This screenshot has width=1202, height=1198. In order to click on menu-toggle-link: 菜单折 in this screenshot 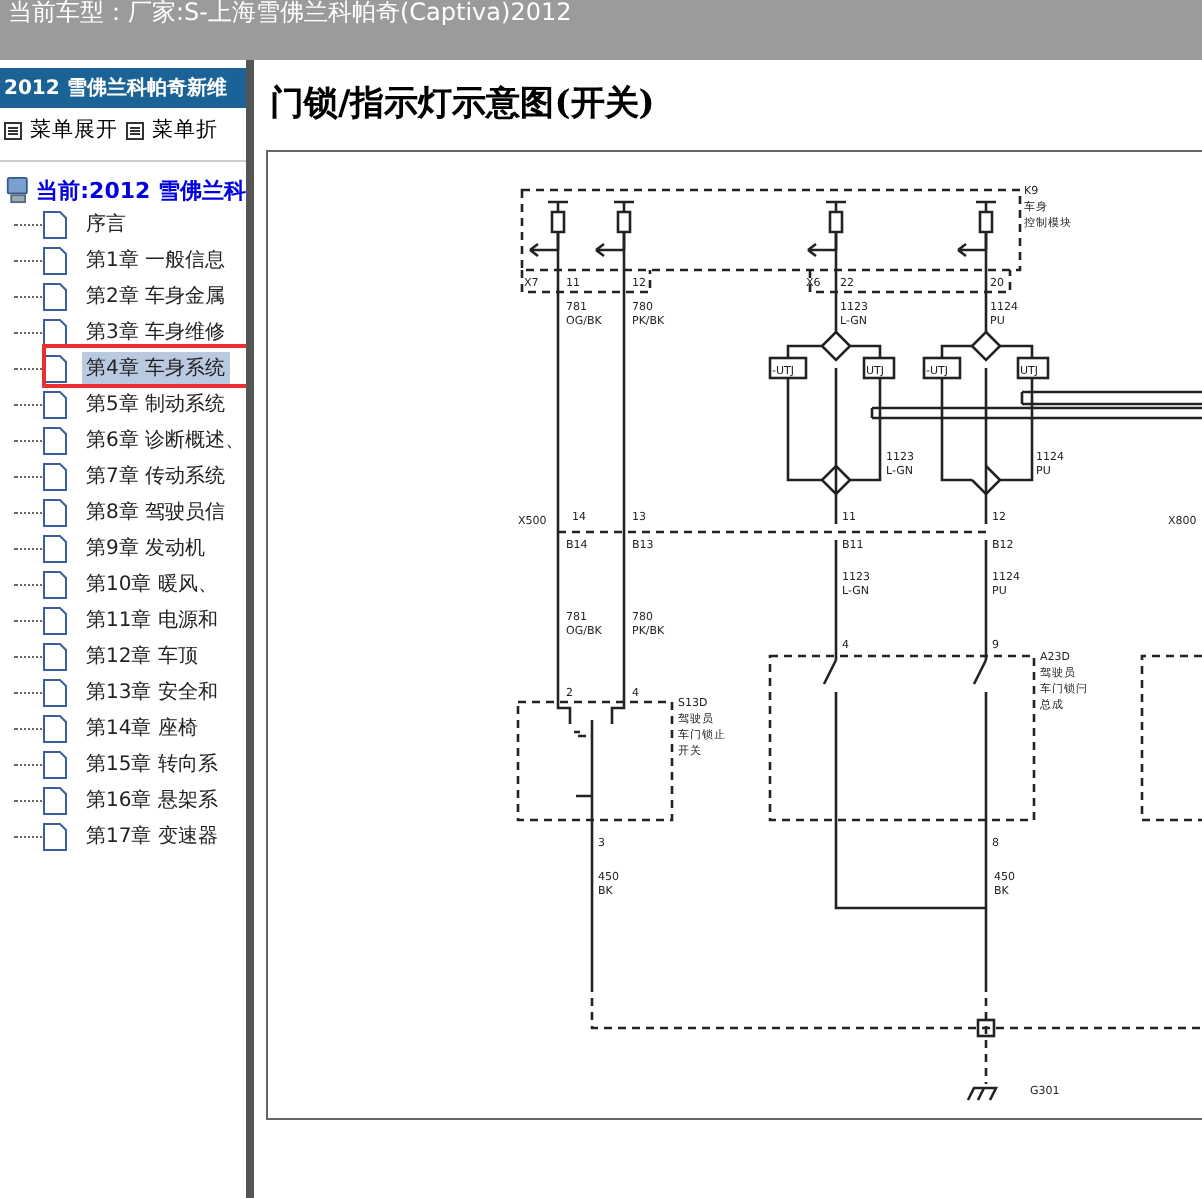, I will do `click(172, 130)`.